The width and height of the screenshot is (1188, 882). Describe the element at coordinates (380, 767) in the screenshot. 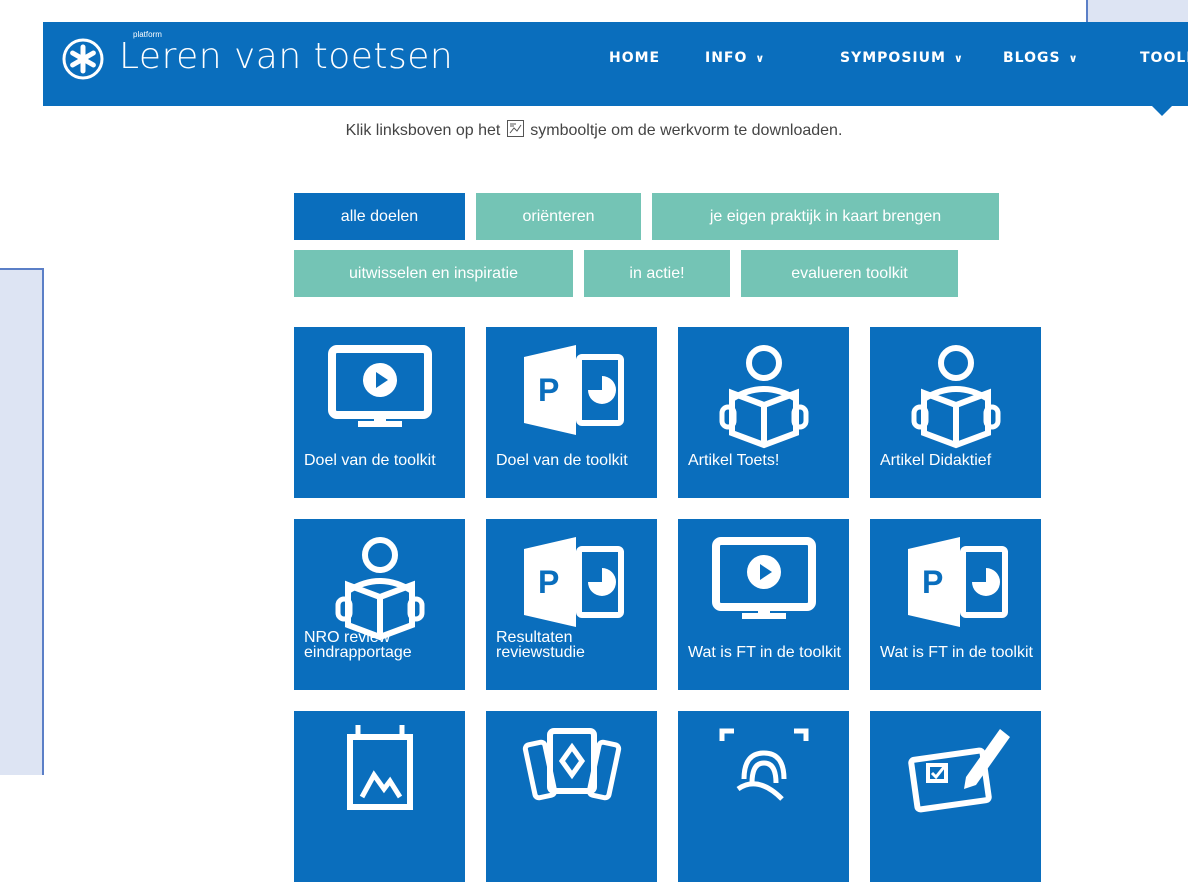

I see `hanging-poster-icon` at that location.